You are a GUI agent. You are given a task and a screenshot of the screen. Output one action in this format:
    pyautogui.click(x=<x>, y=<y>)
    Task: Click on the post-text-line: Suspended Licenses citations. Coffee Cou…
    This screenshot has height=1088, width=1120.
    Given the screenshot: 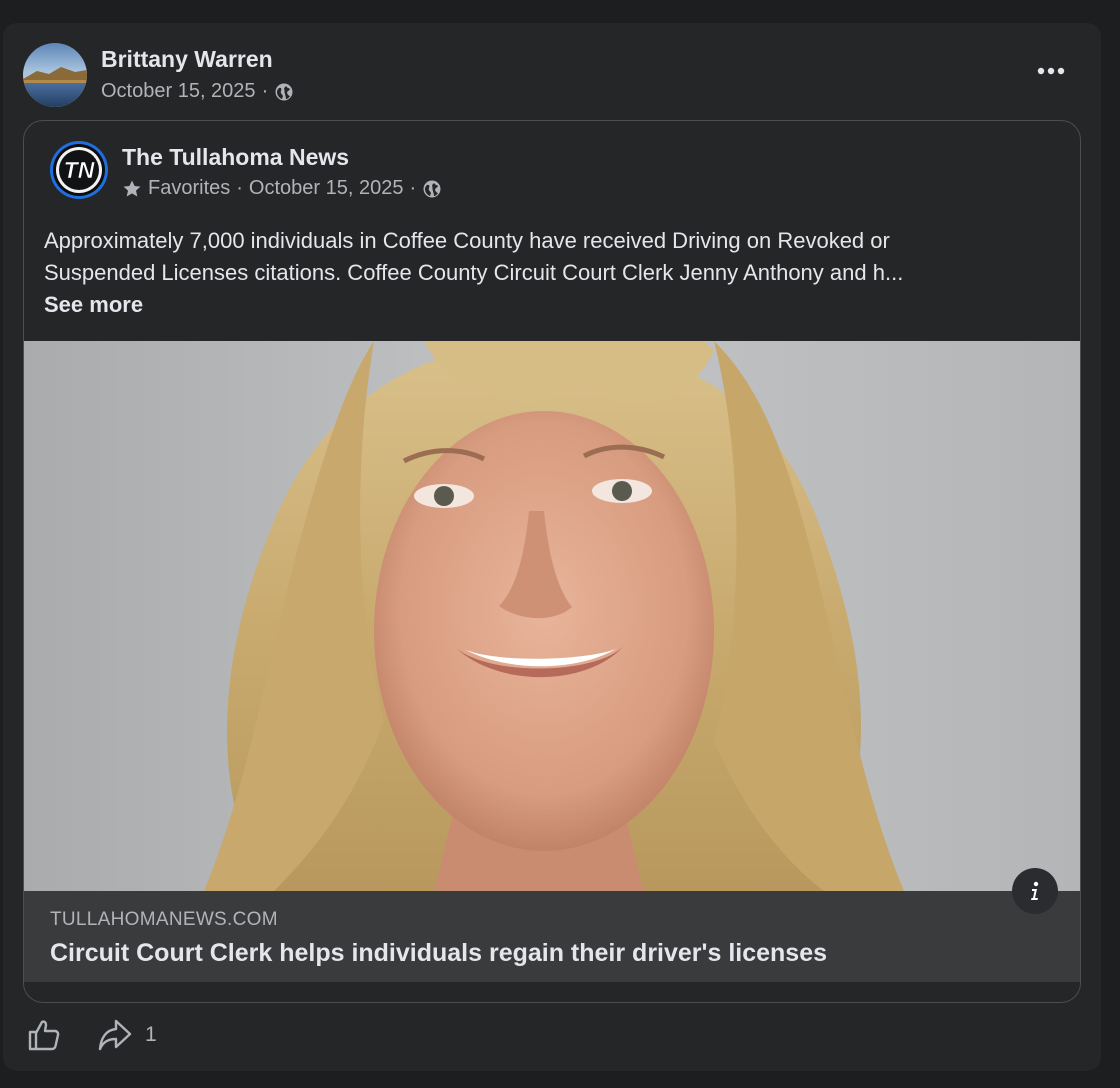 What is the action you would take?
    pyautogui.click(x=474, y=272)
    